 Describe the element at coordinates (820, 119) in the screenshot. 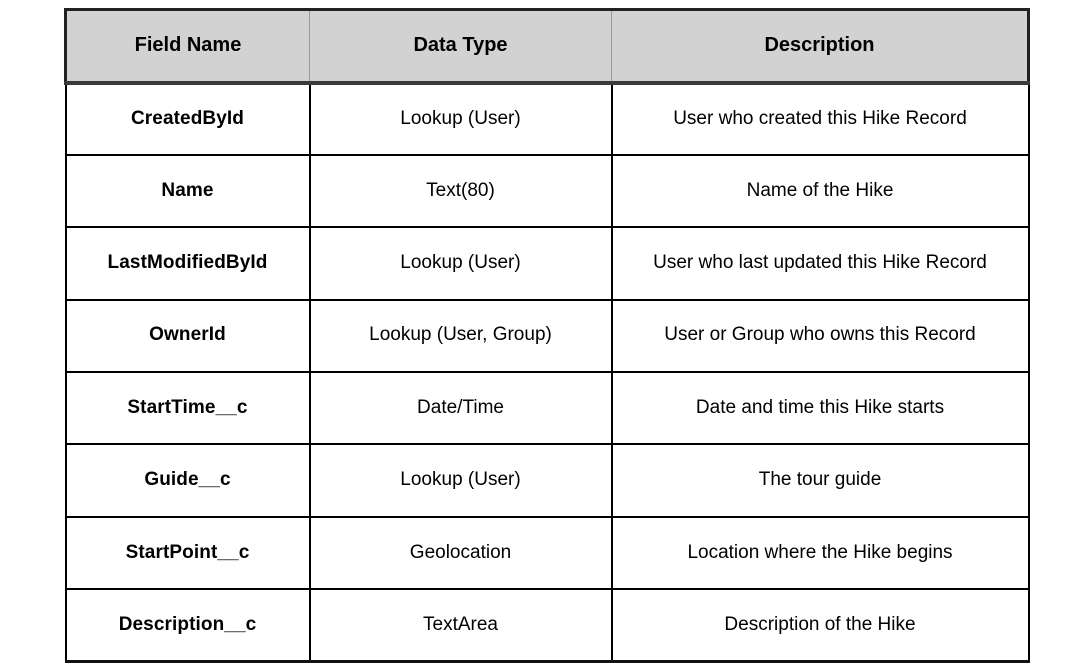

I see `cell-description: User who created this Hike Record` at that location.